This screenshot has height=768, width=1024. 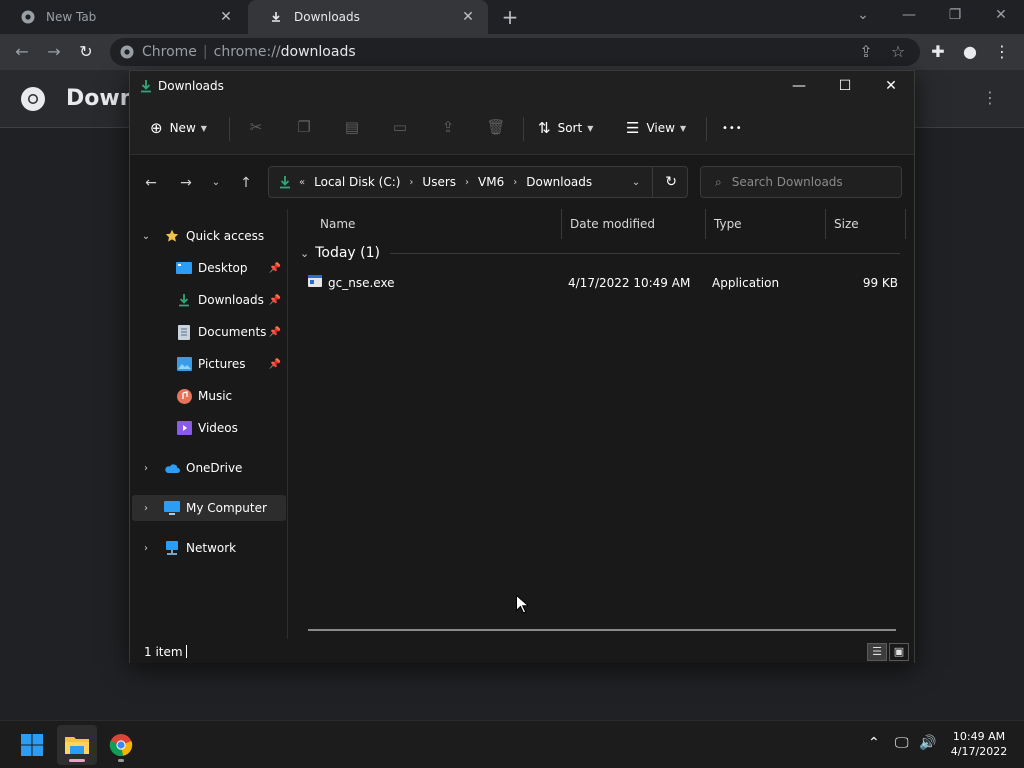 What do you see at coordinates (216, 183) in the screenshot?
I see `recent-locations-icon: ⌄` at bounding box center [216, 183].